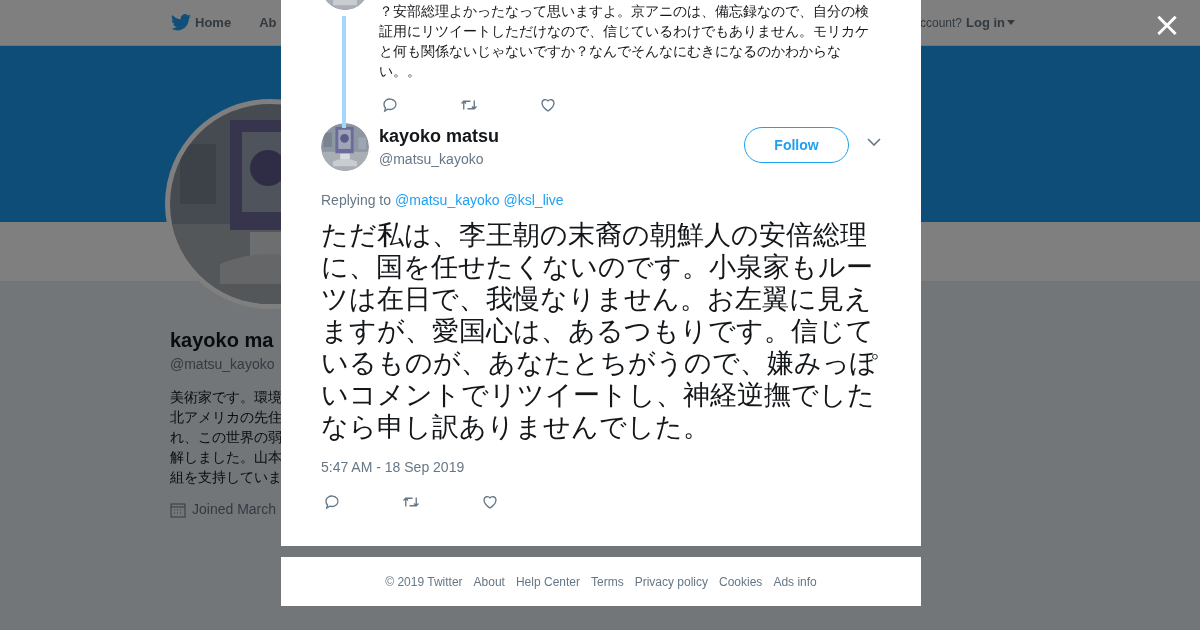 Image resolution: width=1200 pixels, height=630 pixels. Describe the element at coordinates (874, 142) in the screenshot. I see `chevron-down-icon` at that location.